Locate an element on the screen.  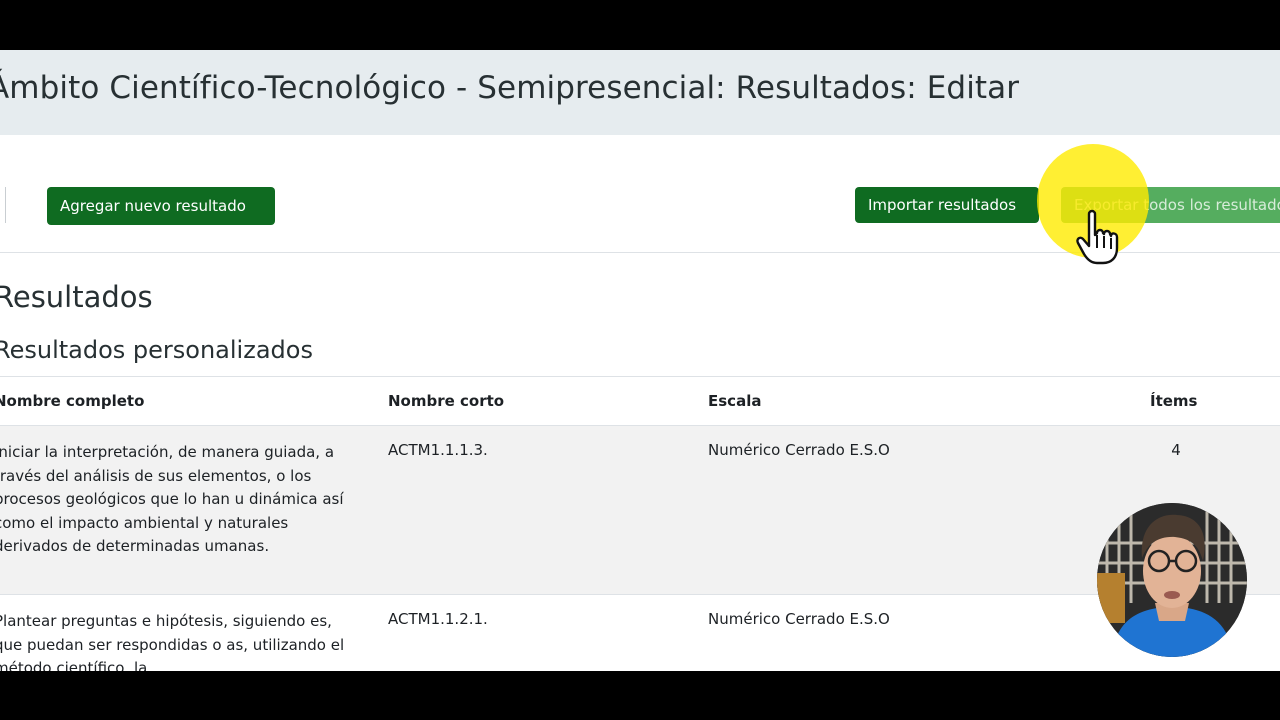
add-result-button: Agregar nuevo resultado is located at coordinates (161, 206).